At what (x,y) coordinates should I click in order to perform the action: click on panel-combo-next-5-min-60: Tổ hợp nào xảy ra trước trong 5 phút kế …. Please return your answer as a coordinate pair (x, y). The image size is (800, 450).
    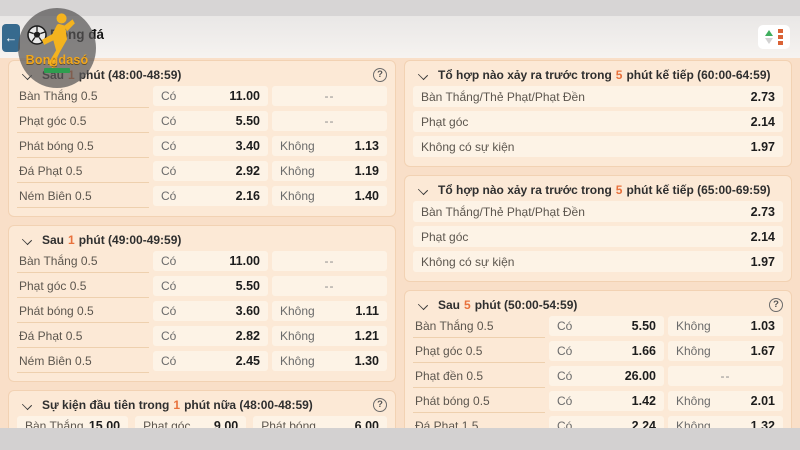
    Looking at the image, I should click on (598, 113).